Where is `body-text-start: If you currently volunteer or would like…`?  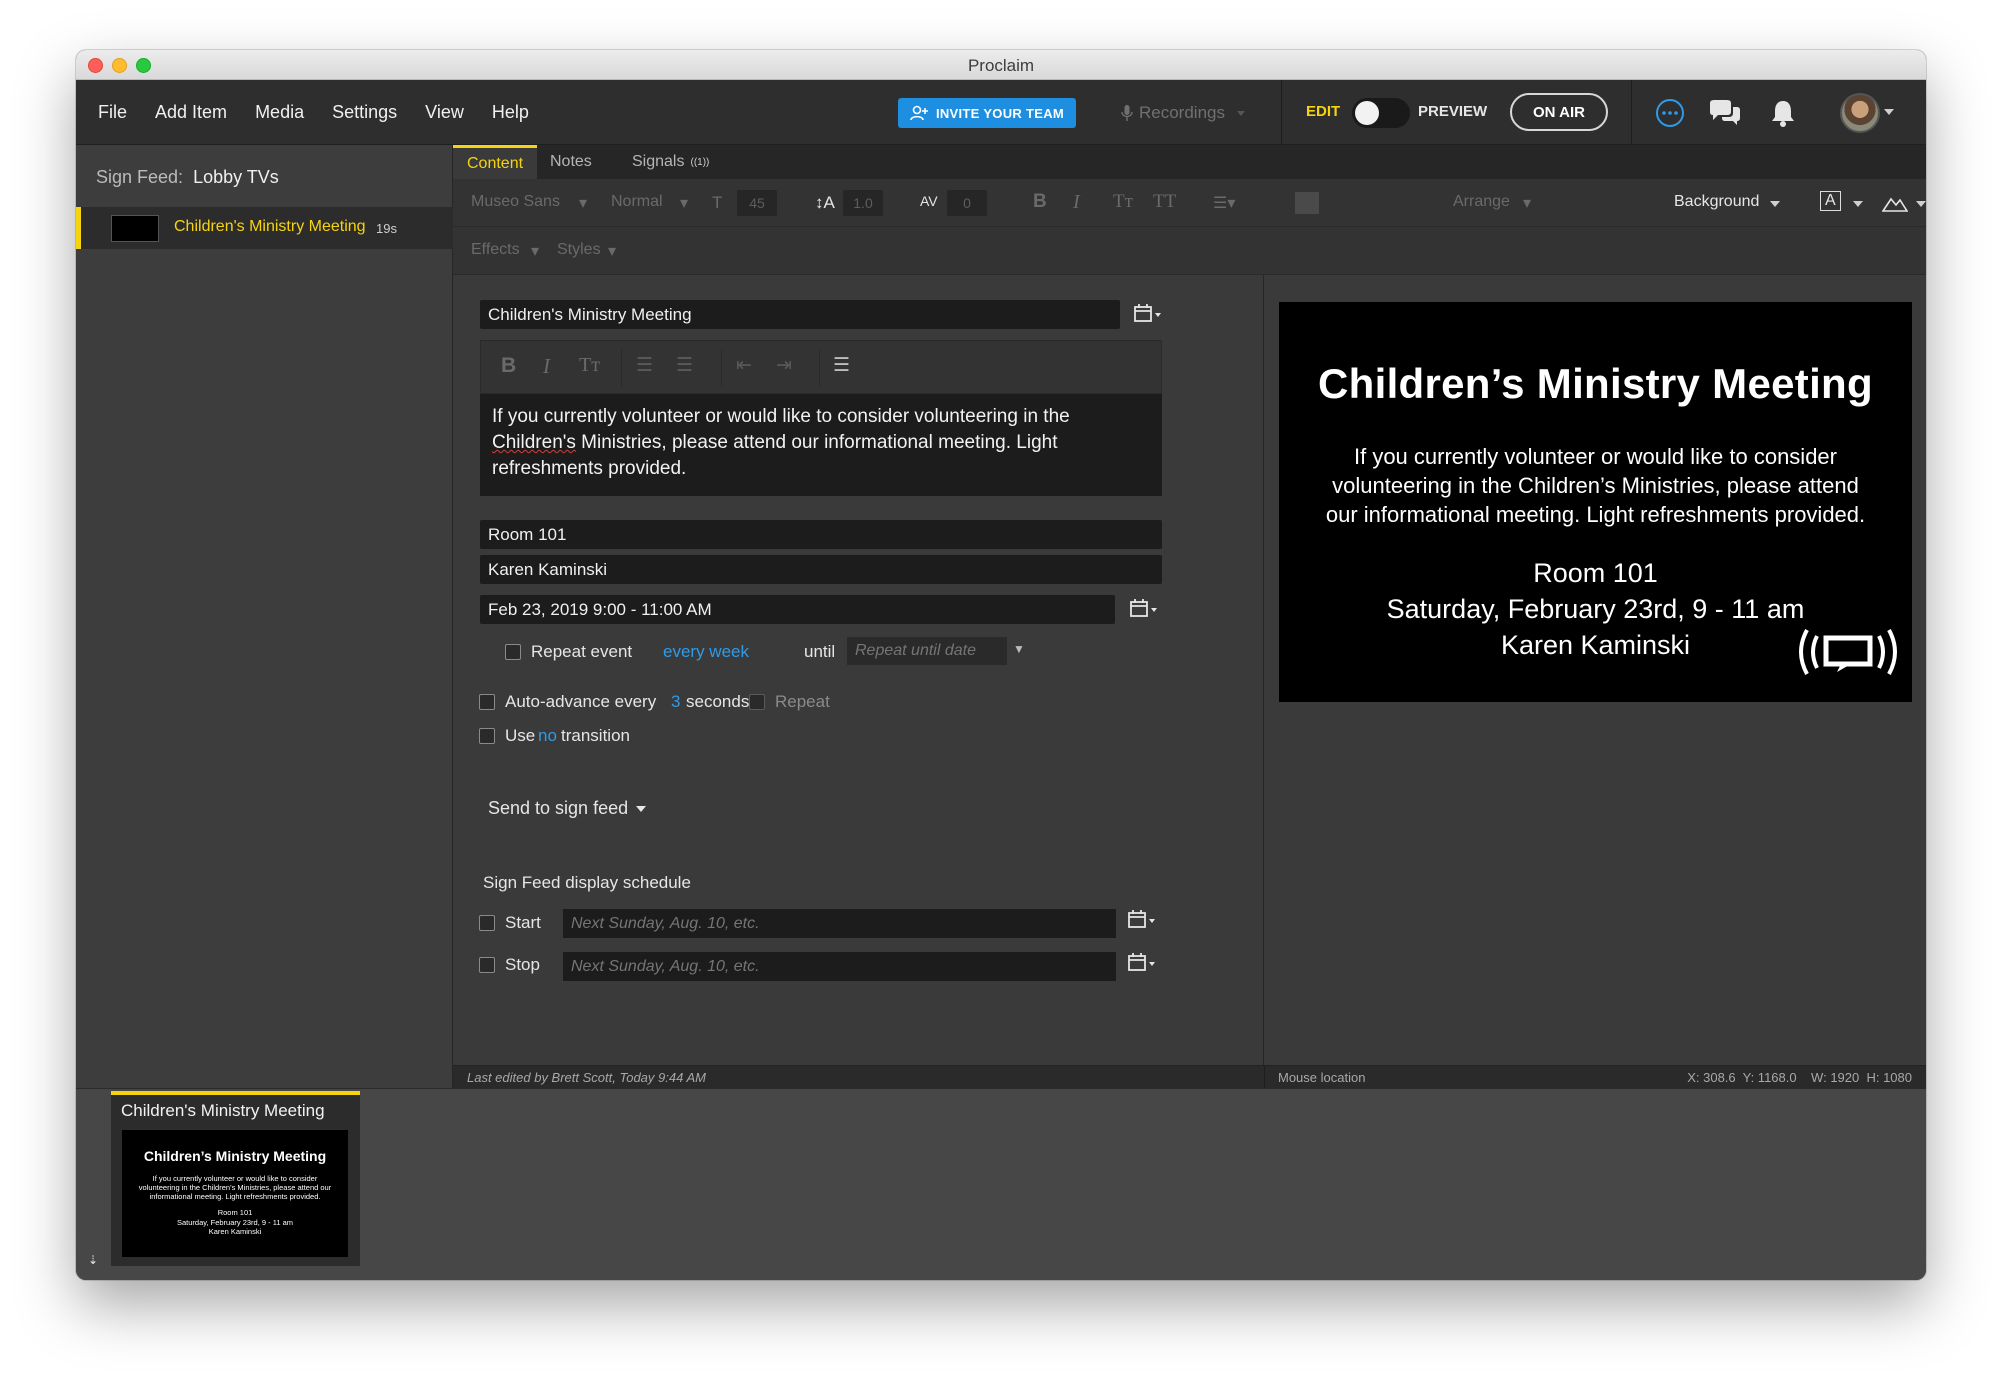 body-text-start: If you currently volunteer or would like… is located at coordinates (781, 416).